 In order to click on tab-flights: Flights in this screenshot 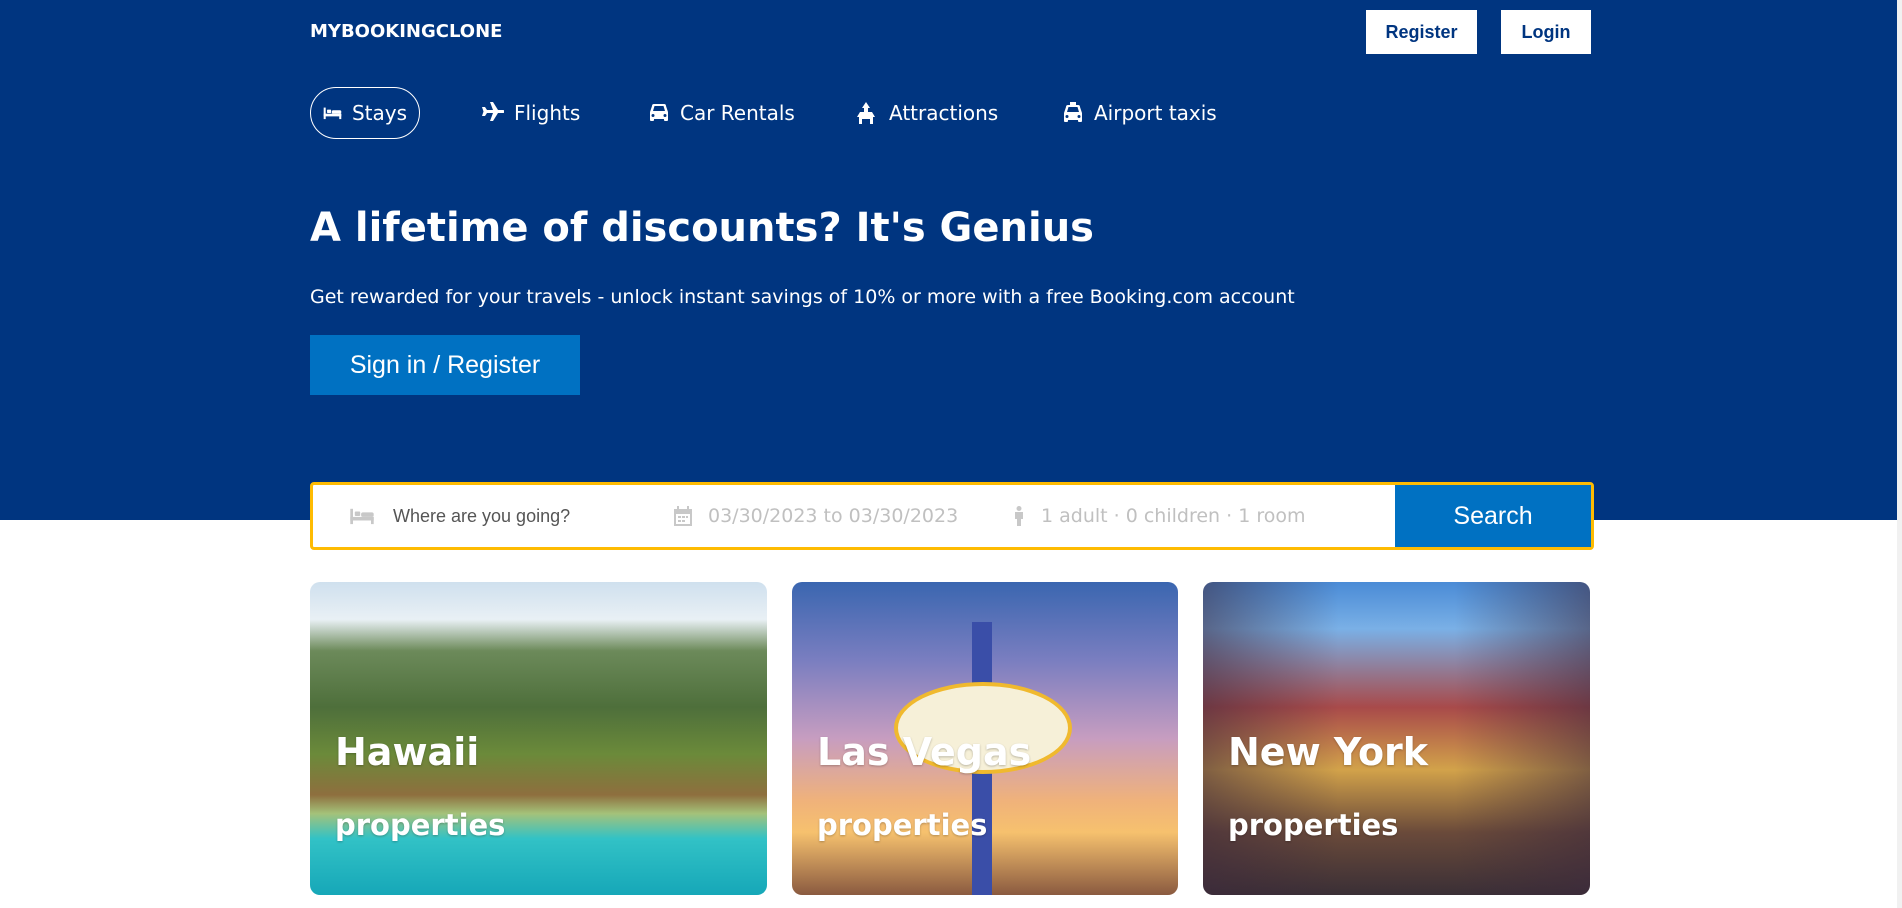, I will do `click(530, 113)`.